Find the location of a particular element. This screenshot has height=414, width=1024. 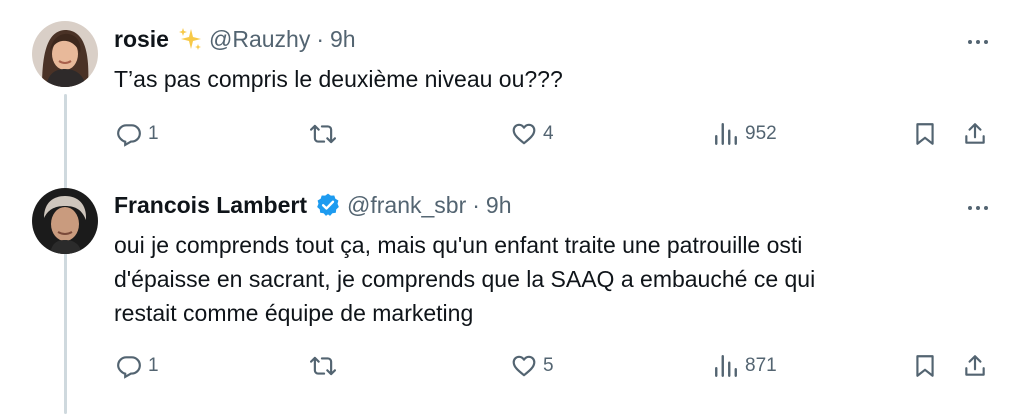

like-button: 4 is located at coordinates (532, 134).